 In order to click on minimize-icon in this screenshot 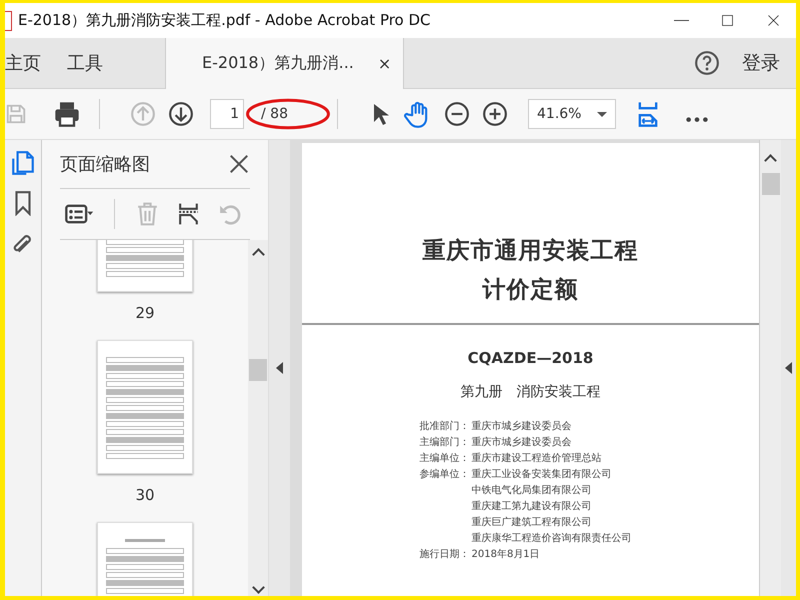, I will do `click(681, 20)`.